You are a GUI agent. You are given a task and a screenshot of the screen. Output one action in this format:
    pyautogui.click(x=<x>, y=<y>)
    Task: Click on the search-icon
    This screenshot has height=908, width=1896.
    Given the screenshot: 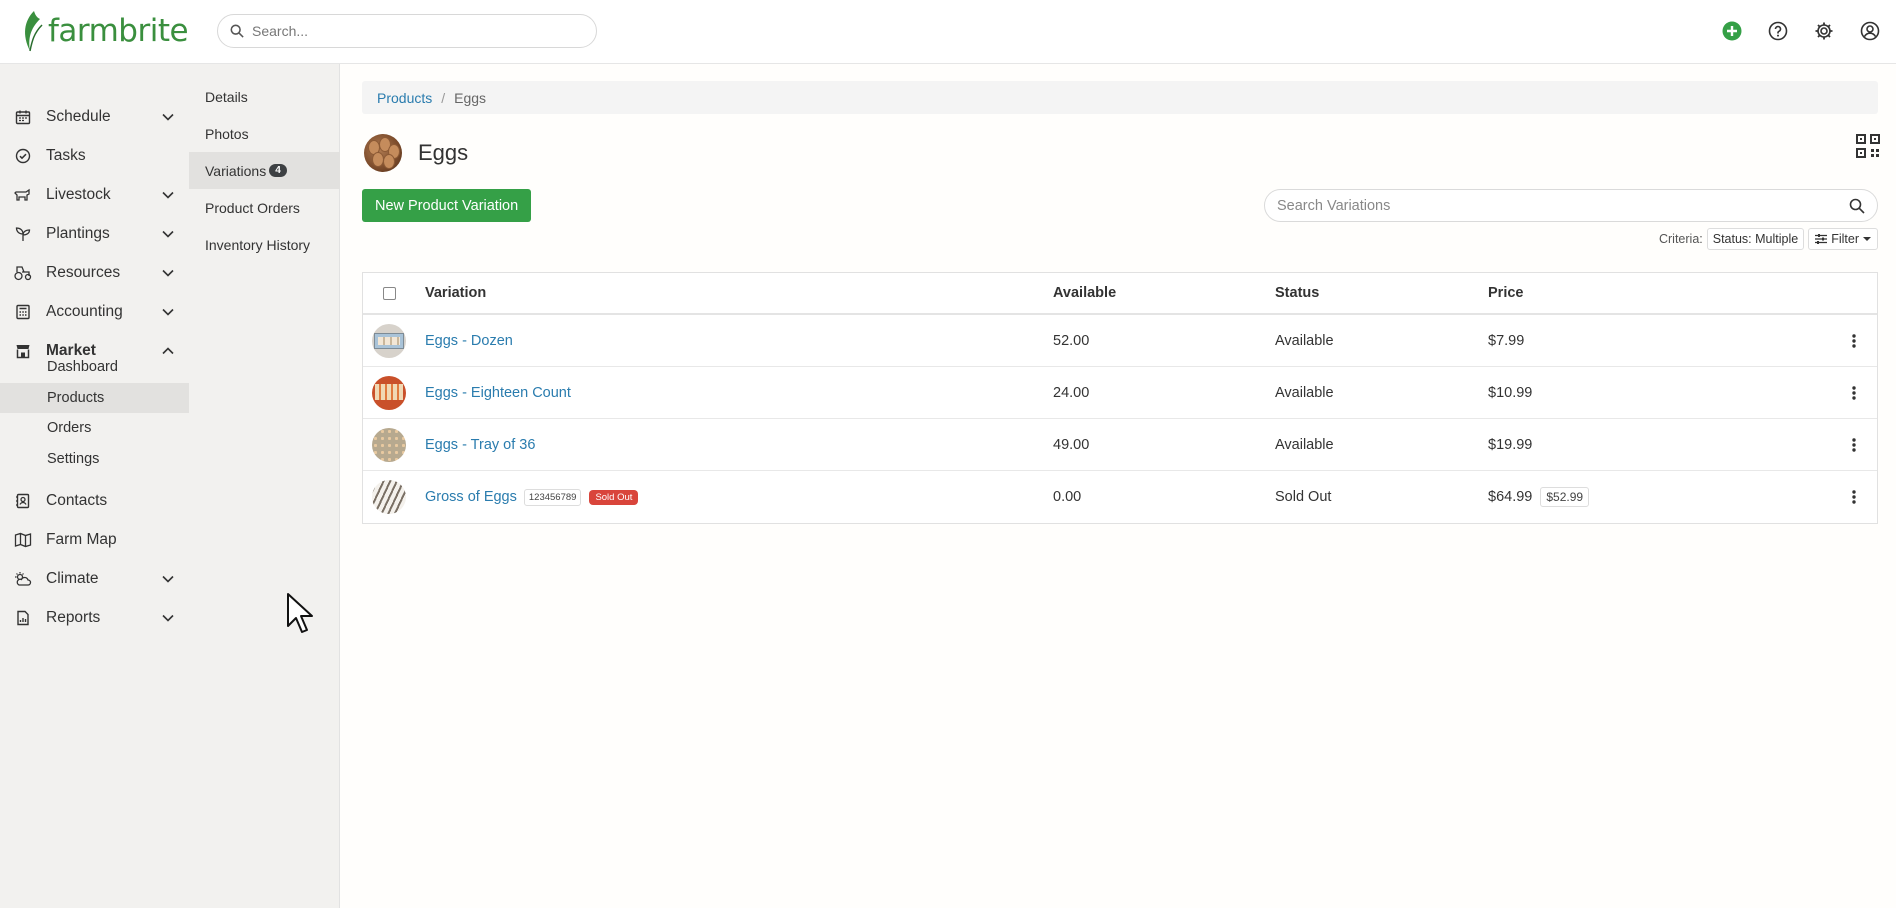 What is the action you would take?
    pyautogui.click(x=1857, y=206)
    